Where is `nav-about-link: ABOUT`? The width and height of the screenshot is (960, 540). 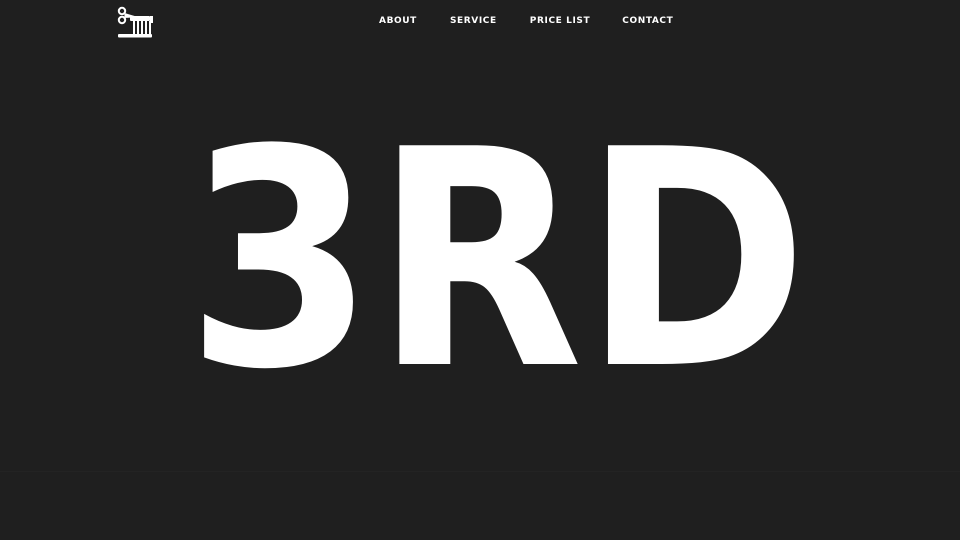 nav-about-link: ABOUT is located at coordinates (398, 21).